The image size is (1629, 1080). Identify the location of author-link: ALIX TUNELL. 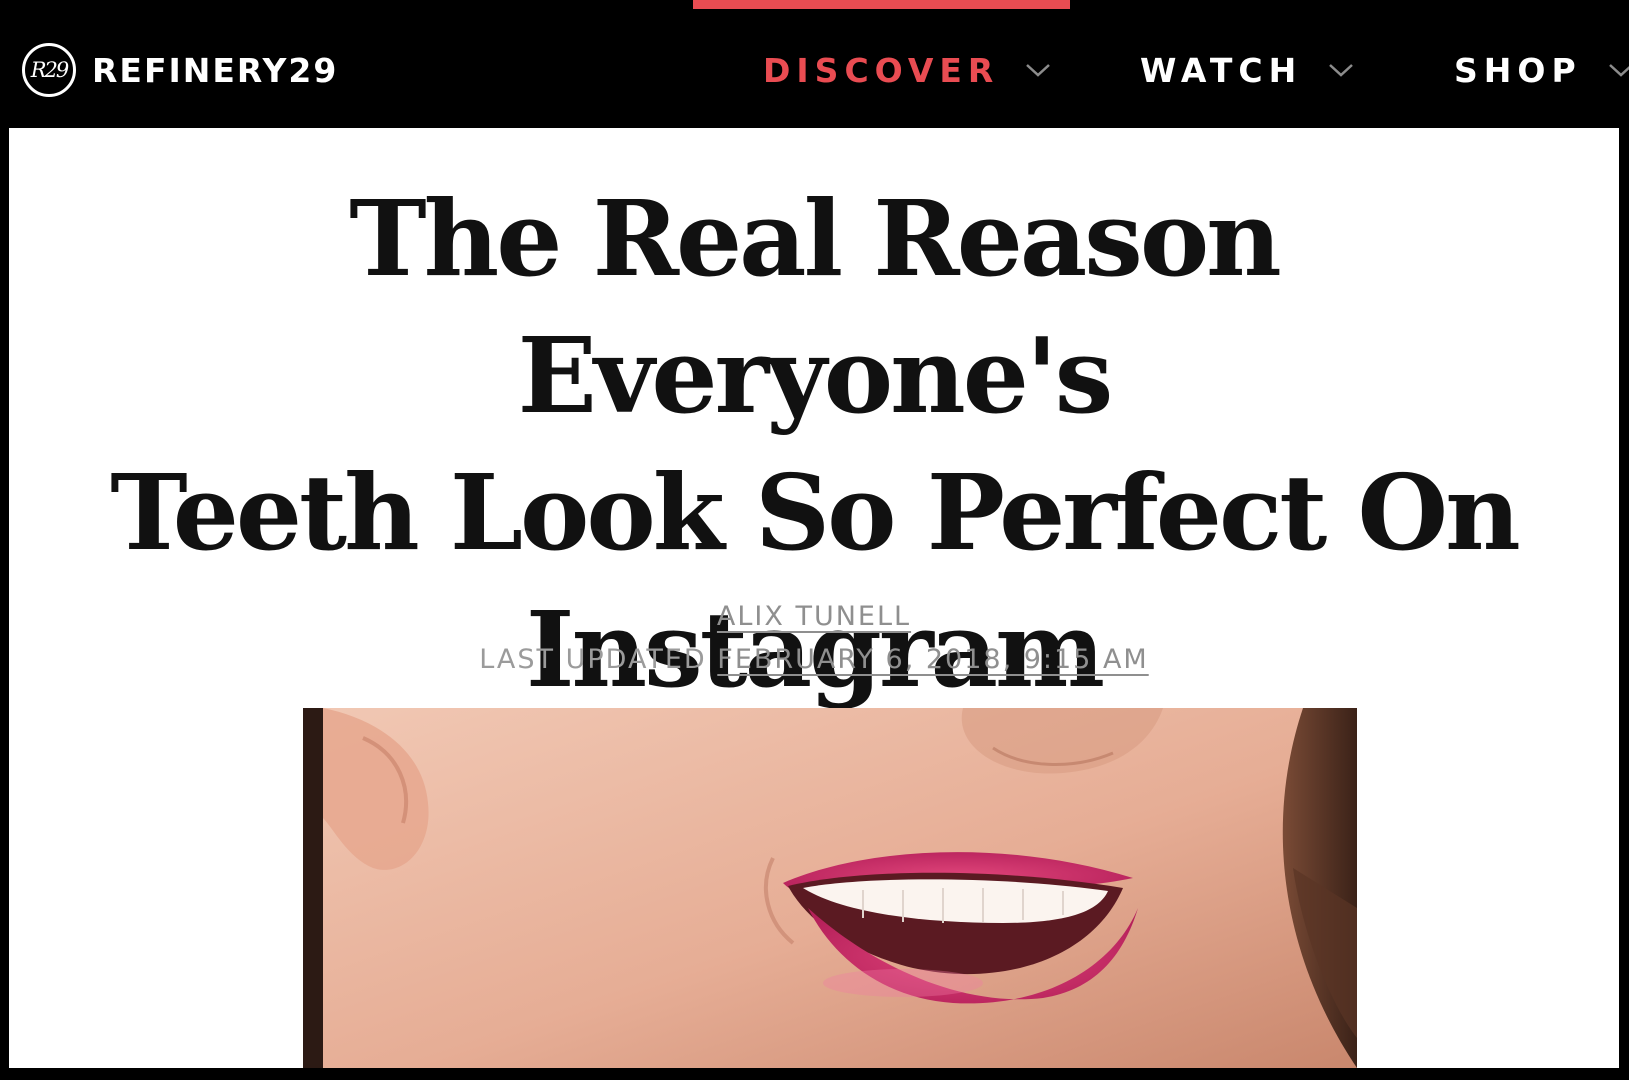
(814, 616).